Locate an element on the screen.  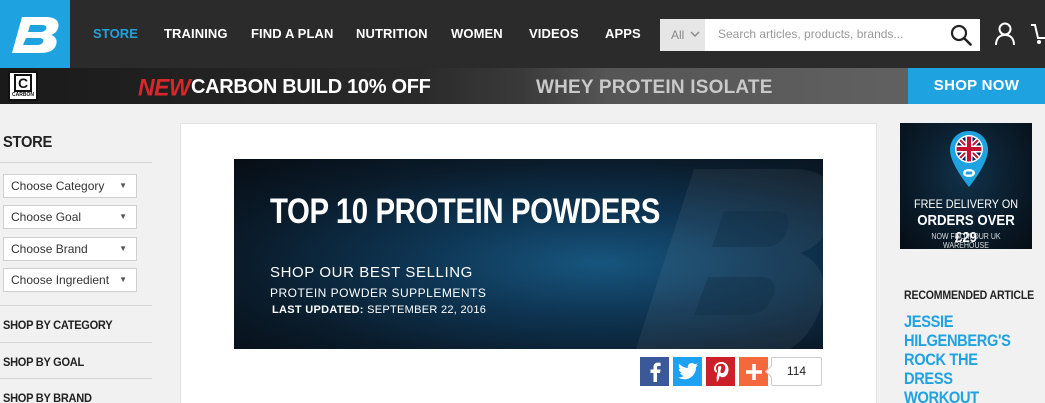
promo-headline: CARBON BUILD 10% OFF is located at coordinates (311, 87).